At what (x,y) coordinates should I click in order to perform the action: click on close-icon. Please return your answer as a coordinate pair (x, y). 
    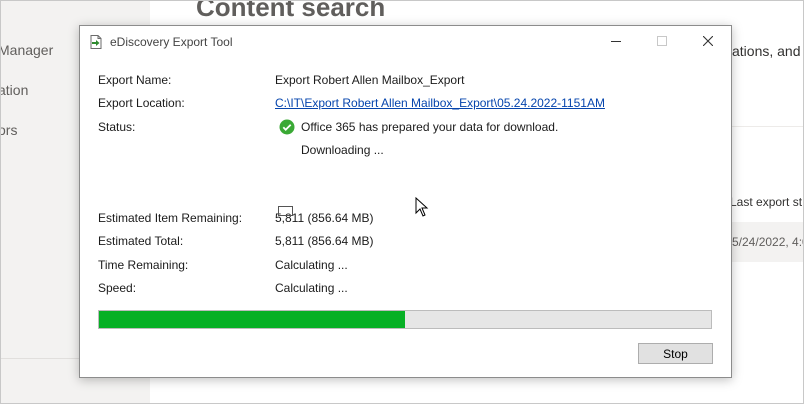
    Looking at the image, I should click on (708, 41).